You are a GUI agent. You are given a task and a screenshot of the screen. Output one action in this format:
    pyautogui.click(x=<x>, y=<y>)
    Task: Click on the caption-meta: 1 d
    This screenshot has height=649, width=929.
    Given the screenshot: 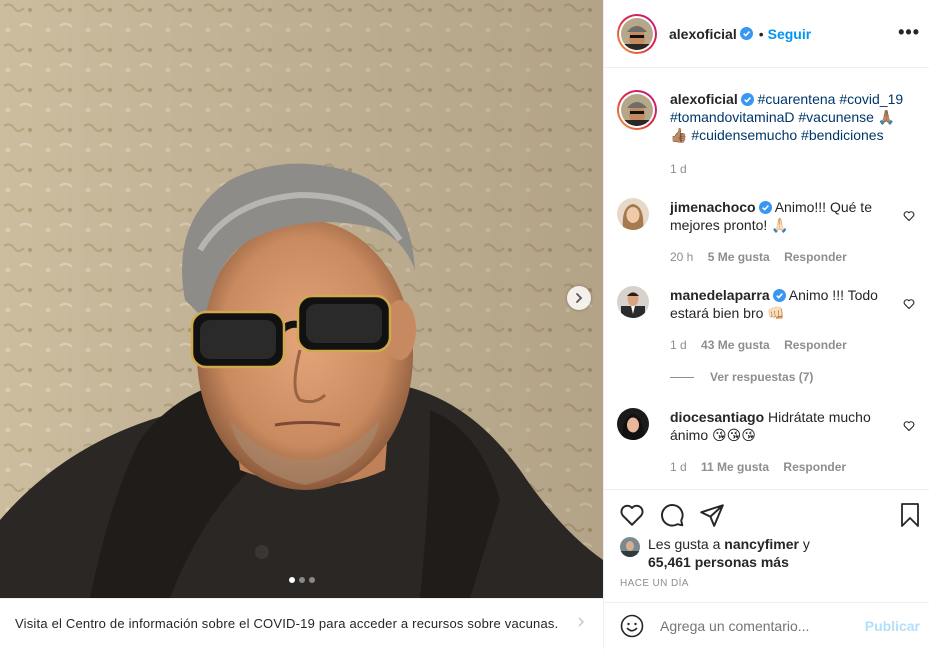 What is the action you would take?
    pyautogui.click(x=684, y=169)
    